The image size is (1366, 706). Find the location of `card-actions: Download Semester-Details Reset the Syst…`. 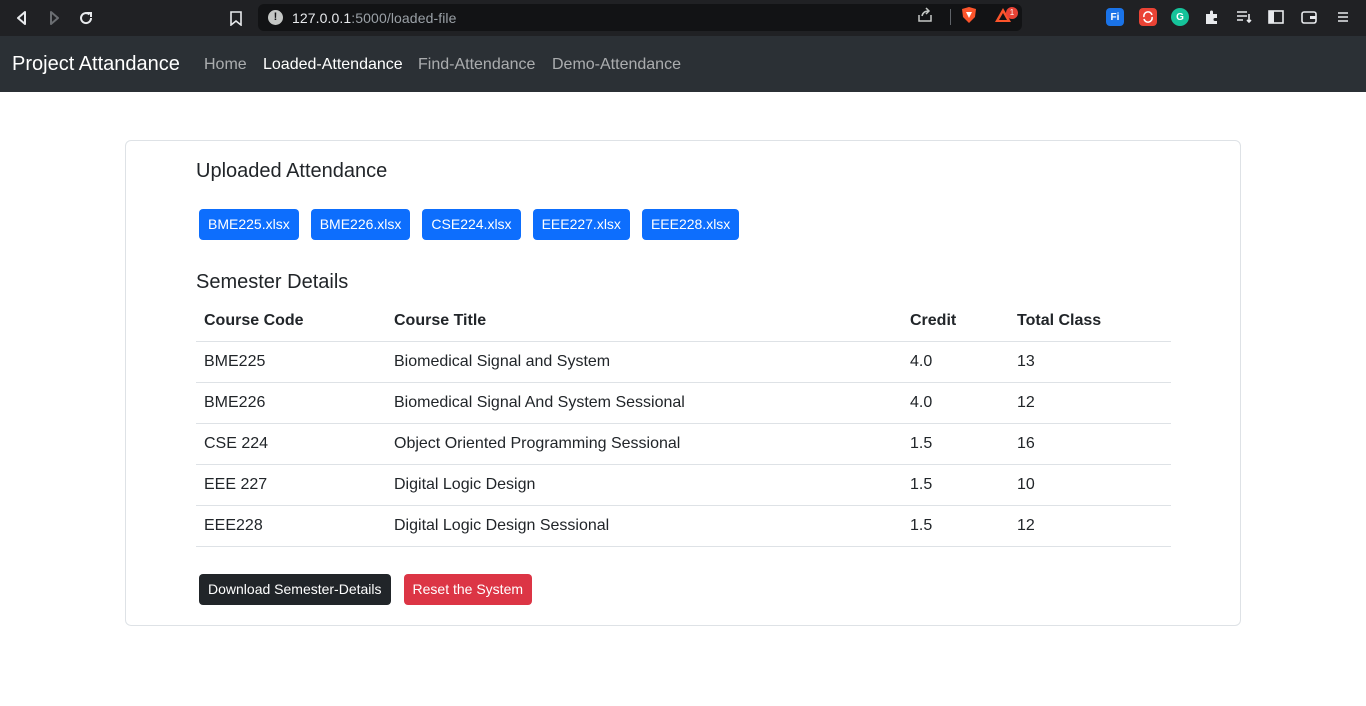

card-actions: Download Semester-Details Reset the Syst… is located at coordinates (372, 589).